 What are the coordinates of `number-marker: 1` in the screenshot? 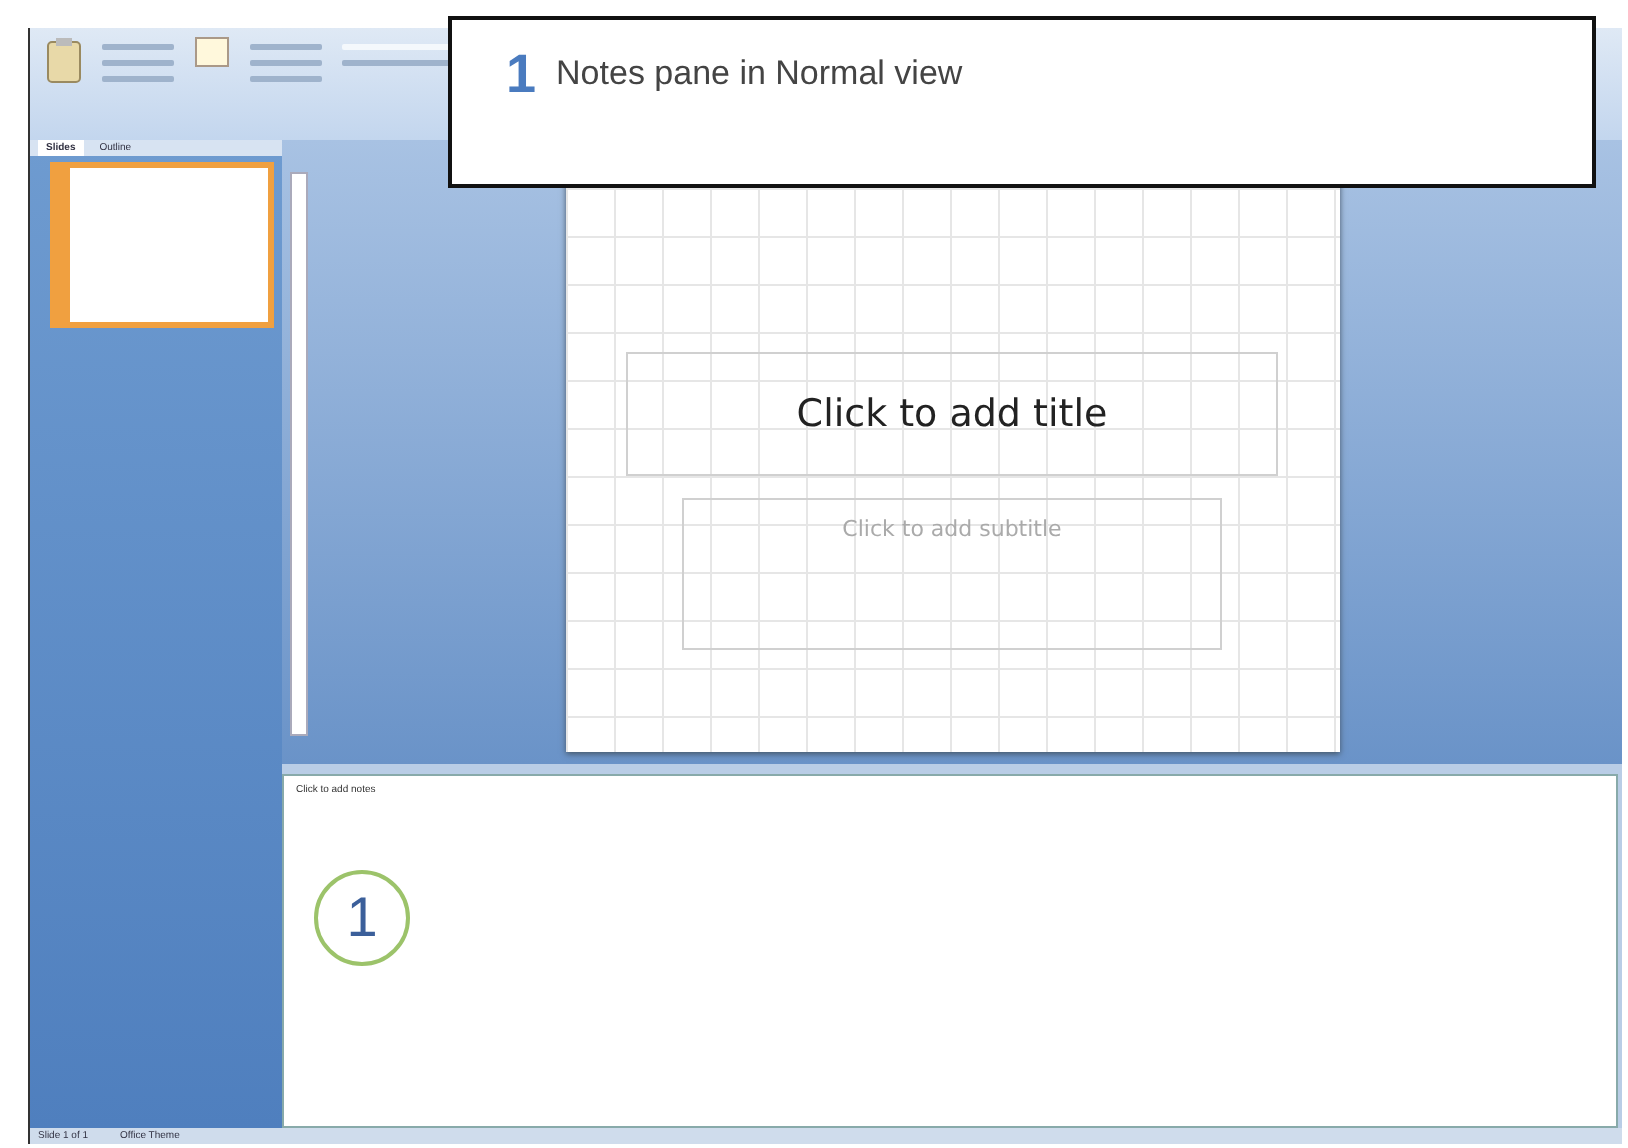 It's located at (362, 918).